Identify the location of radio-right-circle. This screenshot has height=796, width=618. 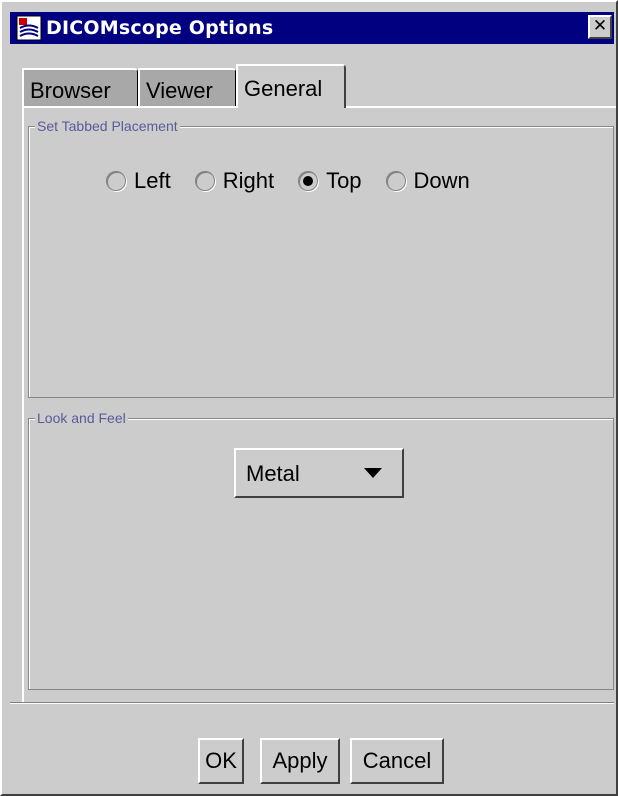
(204, 181).